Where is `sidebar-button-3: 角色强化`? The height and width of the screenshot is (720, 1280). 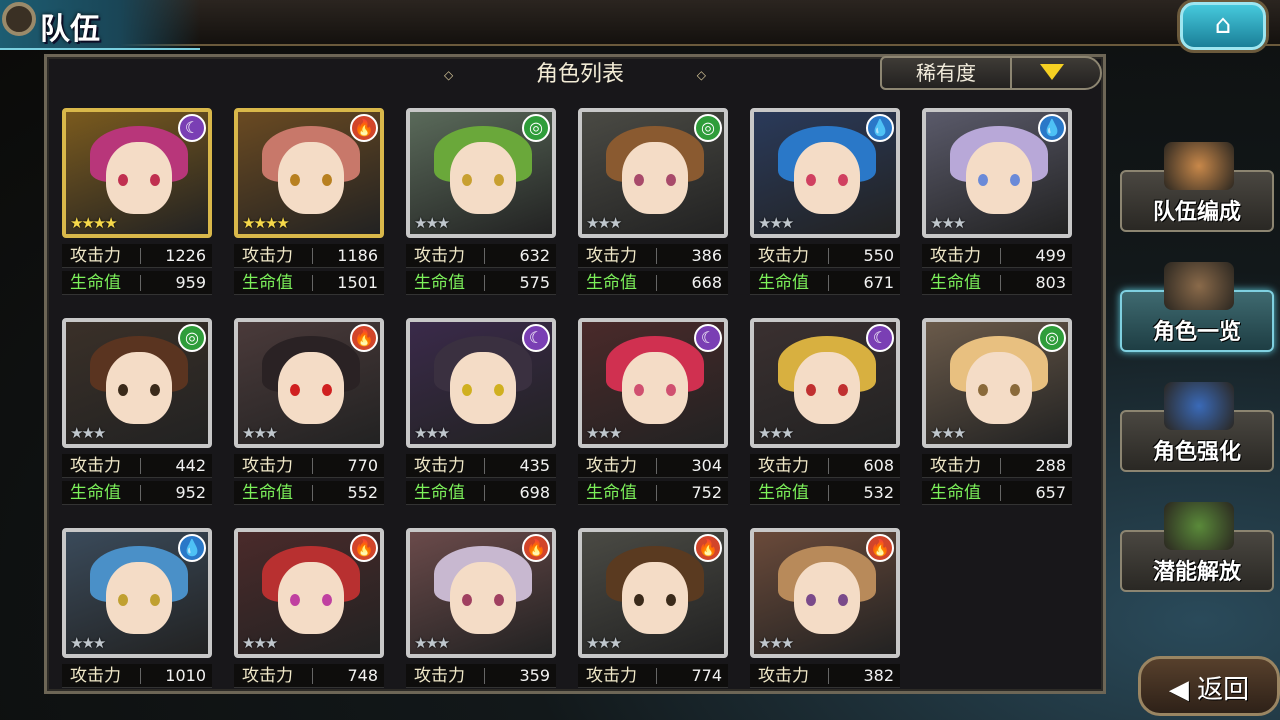 sidebar-button-3: 角色强化 is located at coordinates (1197, 427).